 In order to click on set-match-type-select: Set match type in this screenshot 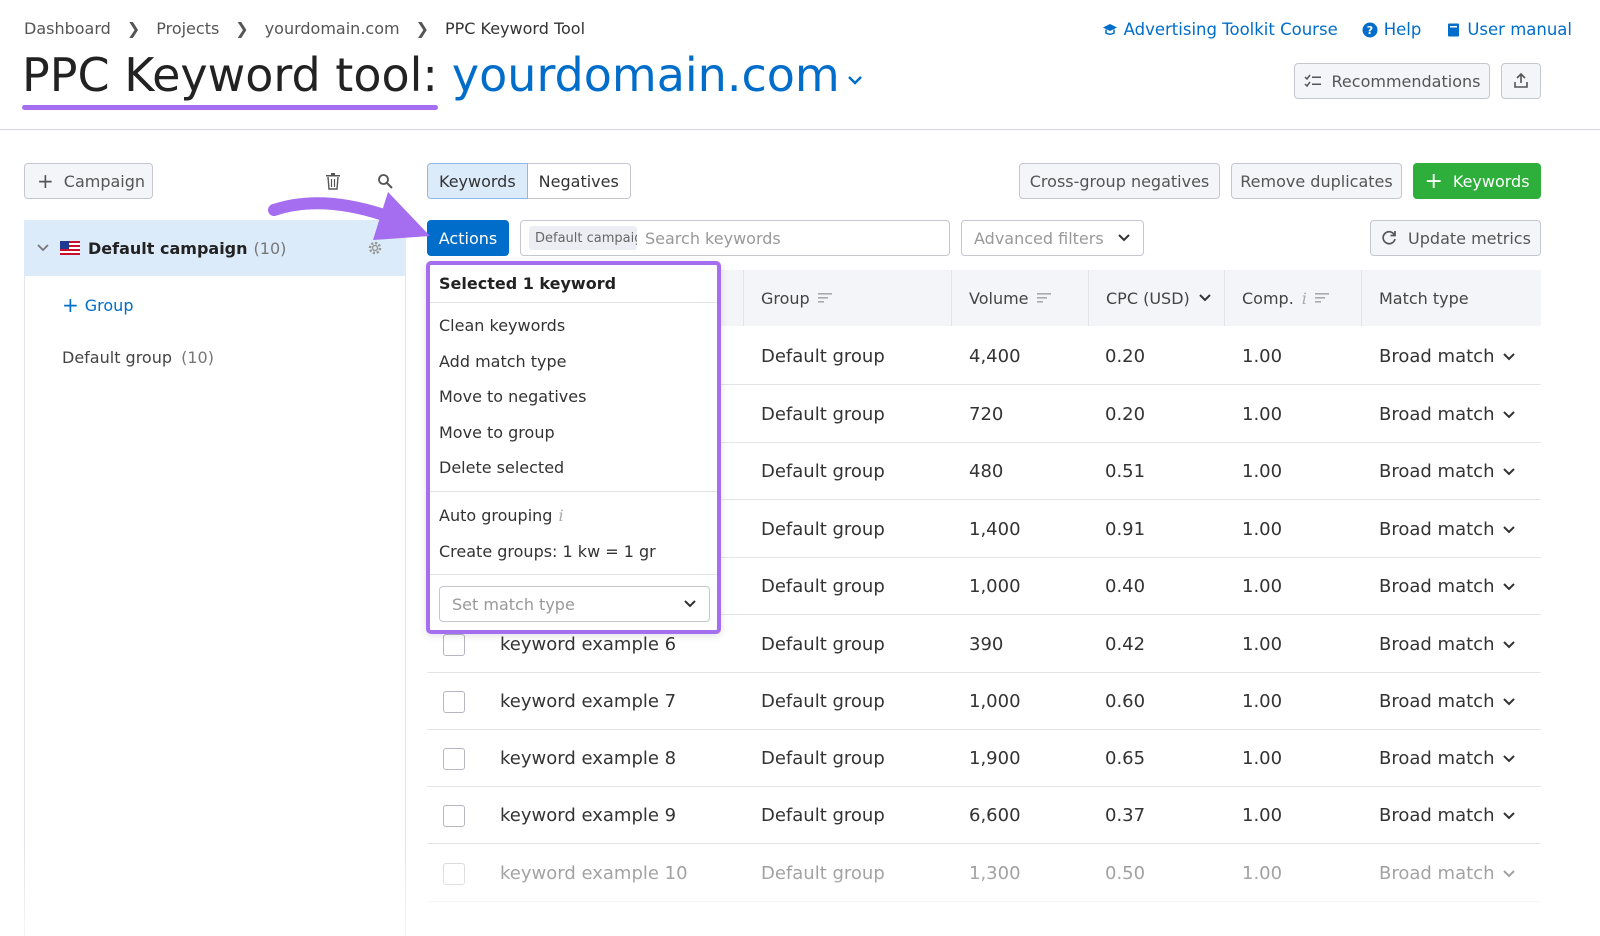, I will do `click(574, 604)`.